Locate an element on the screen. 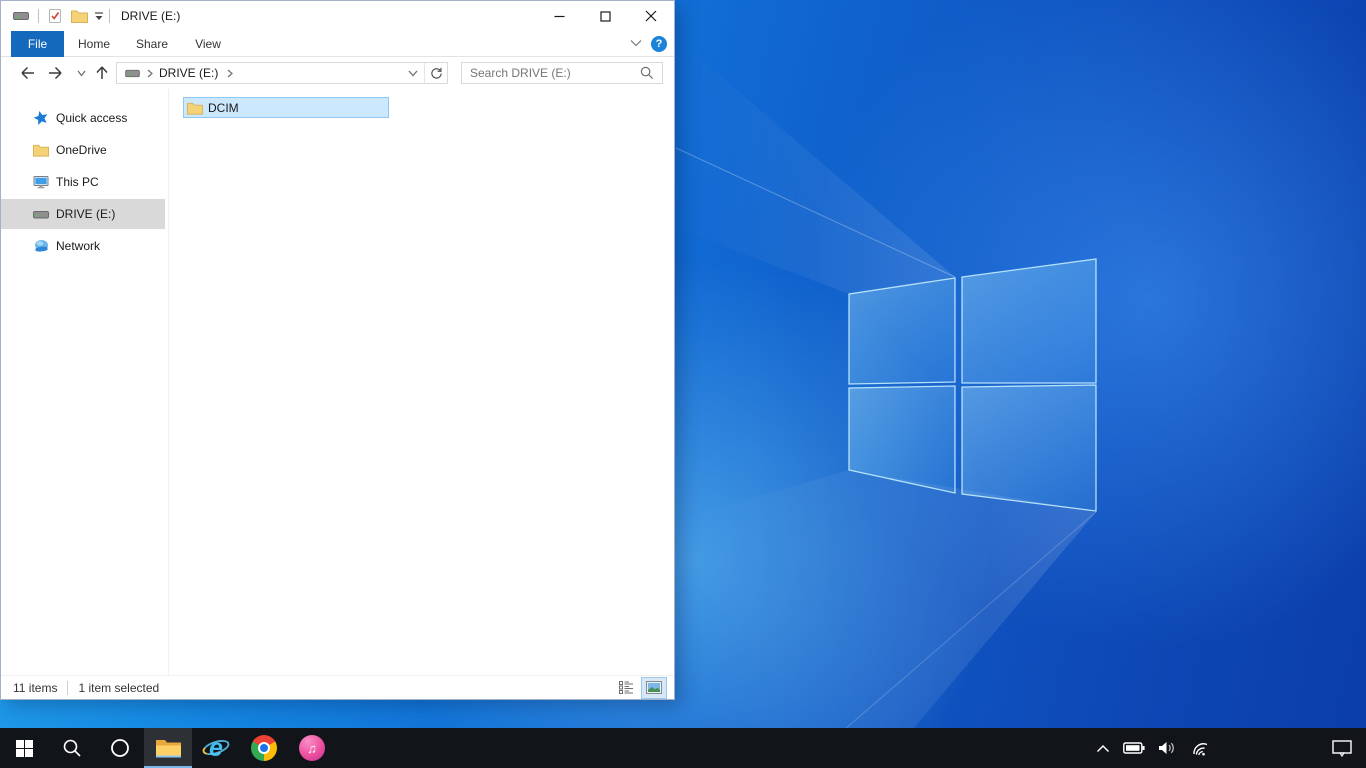  maximize-button is located at coordinates (605, 16).